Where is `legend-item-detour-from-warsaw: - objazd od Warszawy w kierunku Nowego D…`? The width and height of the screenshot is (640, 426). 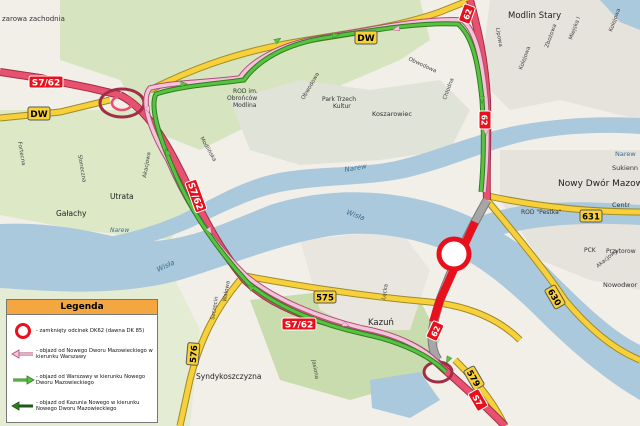 legend-item-detour-from-warsaw: - objazd od Warszawy w kierunku Nowego D… is located at coordinates (82, 380).